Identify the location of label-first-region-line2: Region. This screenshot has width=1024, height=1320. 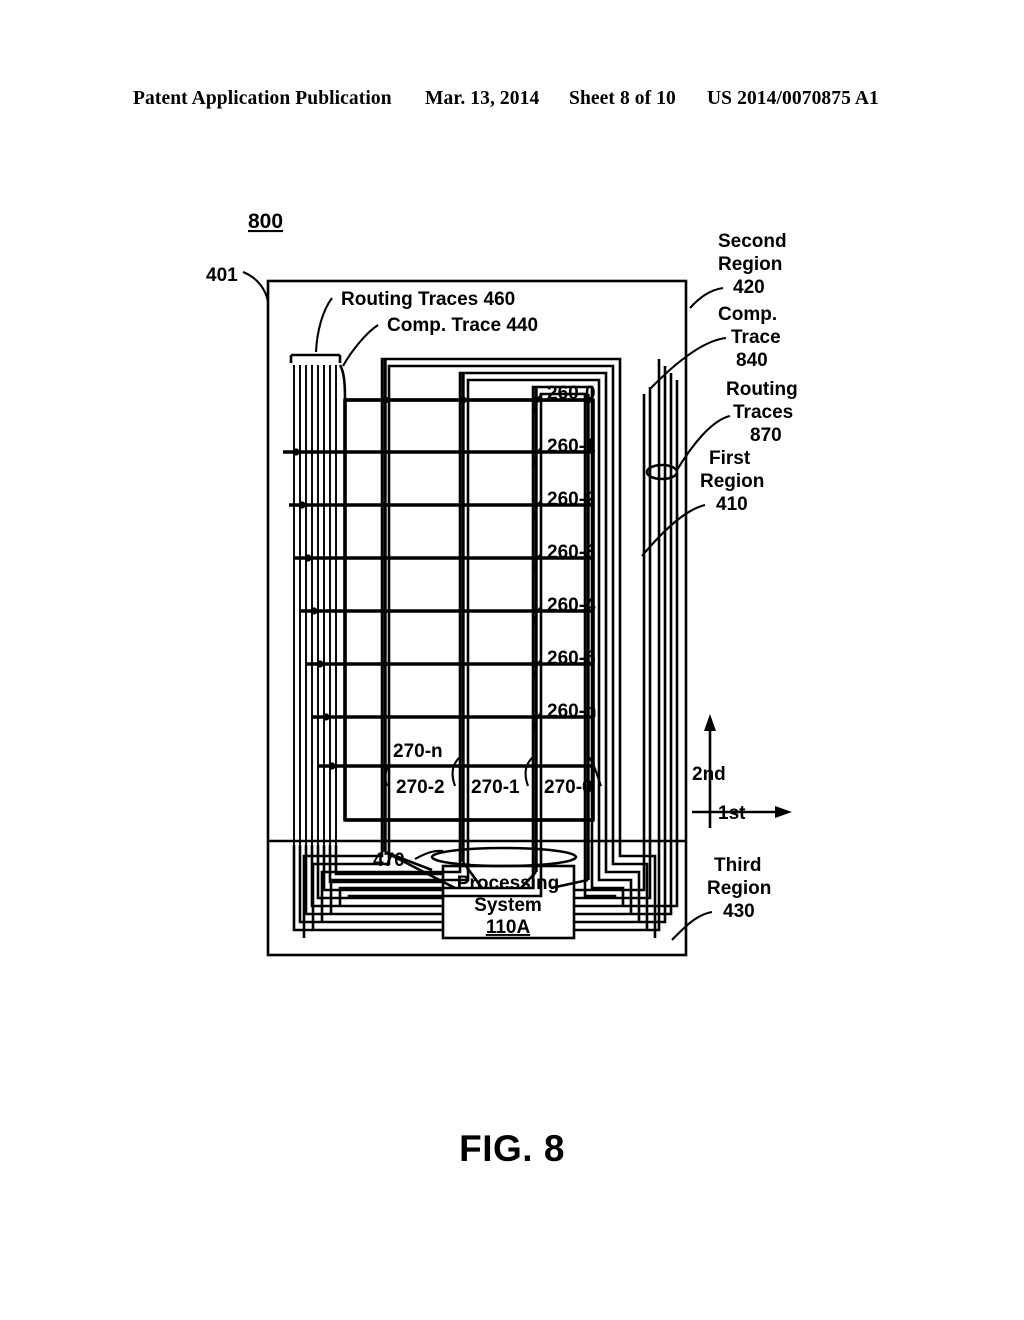
(732, 481).